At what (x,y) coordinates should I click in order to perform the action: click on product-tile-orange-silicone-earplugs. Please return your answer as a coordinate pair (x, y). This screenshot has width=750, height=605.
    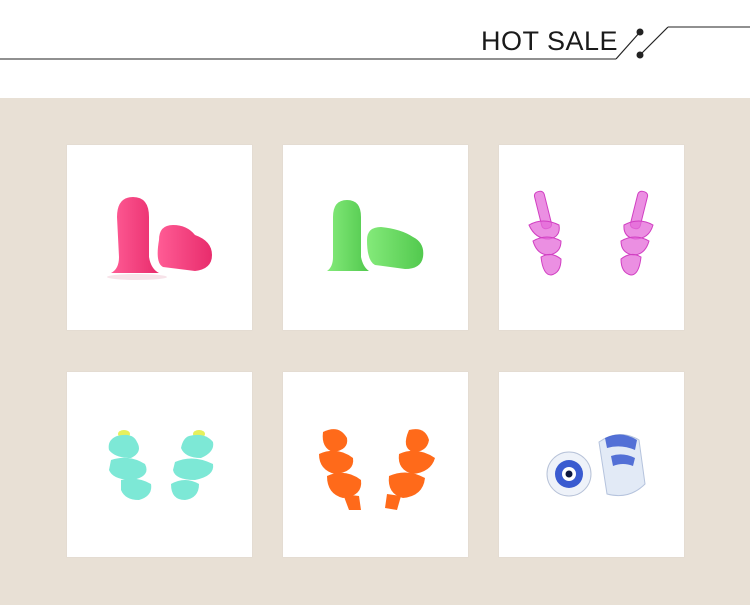
    Looking at the image, I should click on (375, 464).